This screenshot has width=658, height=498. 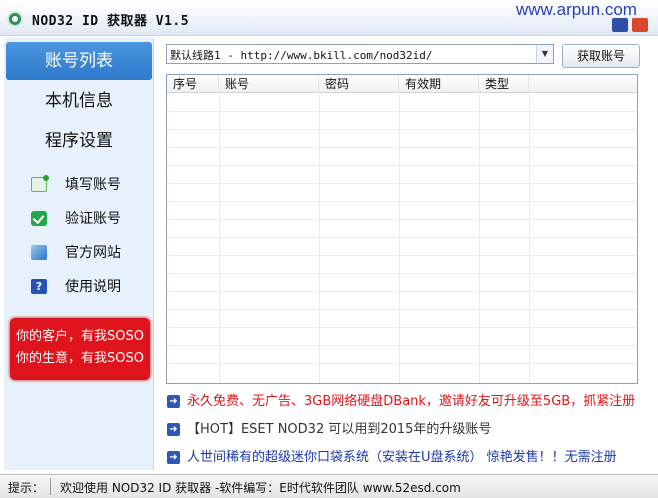 I want to click on website-icon, so click(x=39, y=252).